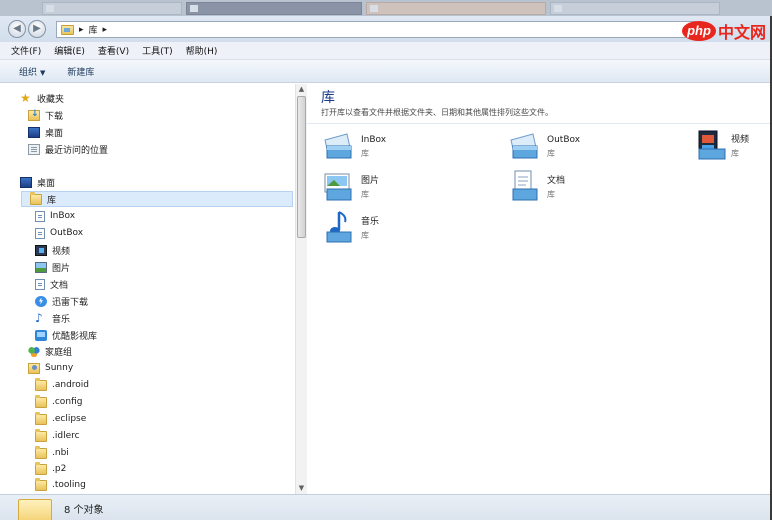 Image resolution: width=772 pixels, height=520 pixels. I want to click on nav-folder: .android, so click(62, 385).